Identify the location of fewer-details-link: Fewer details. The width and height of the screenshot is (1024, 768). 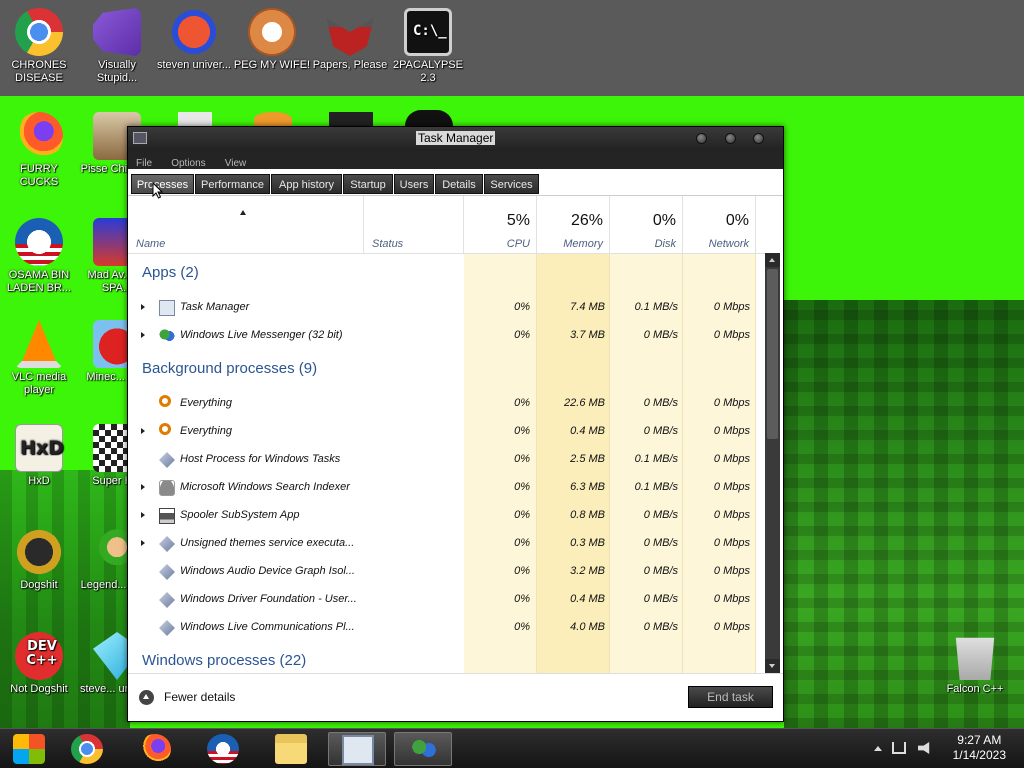
(199, 697).